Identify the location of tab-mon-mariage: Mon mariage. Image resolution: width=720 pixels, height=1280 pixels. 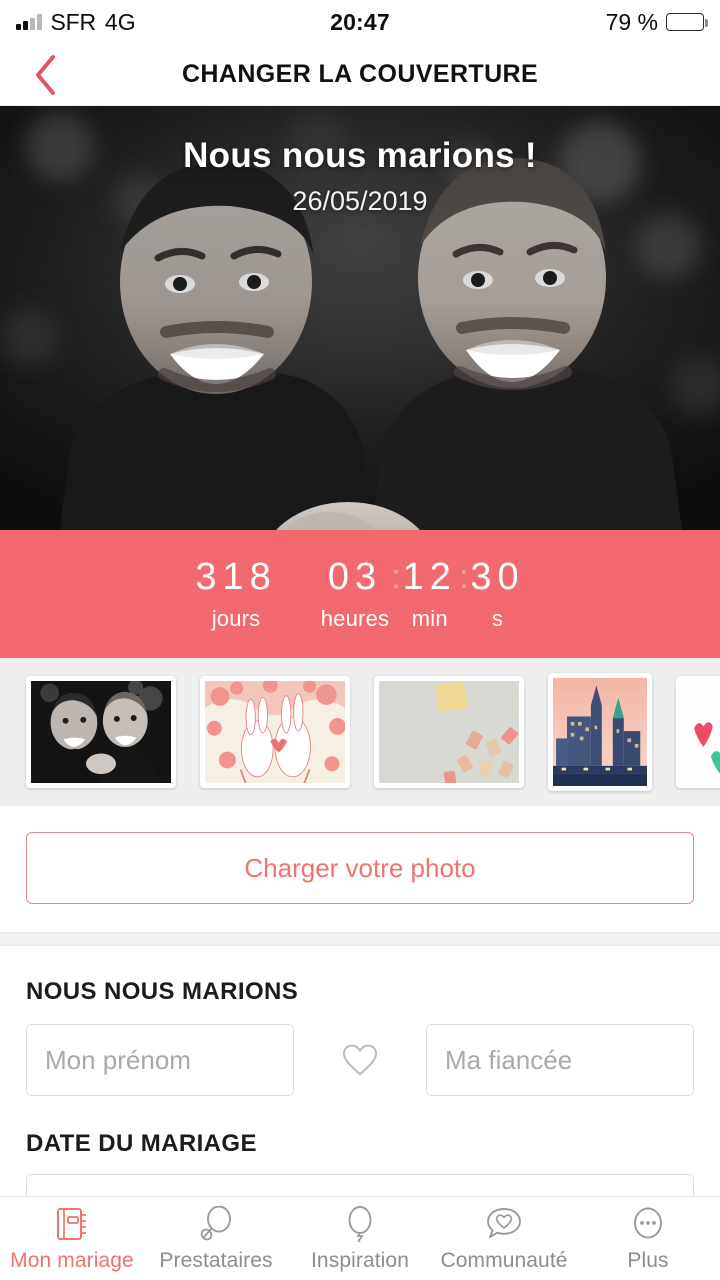
(72, 1238).